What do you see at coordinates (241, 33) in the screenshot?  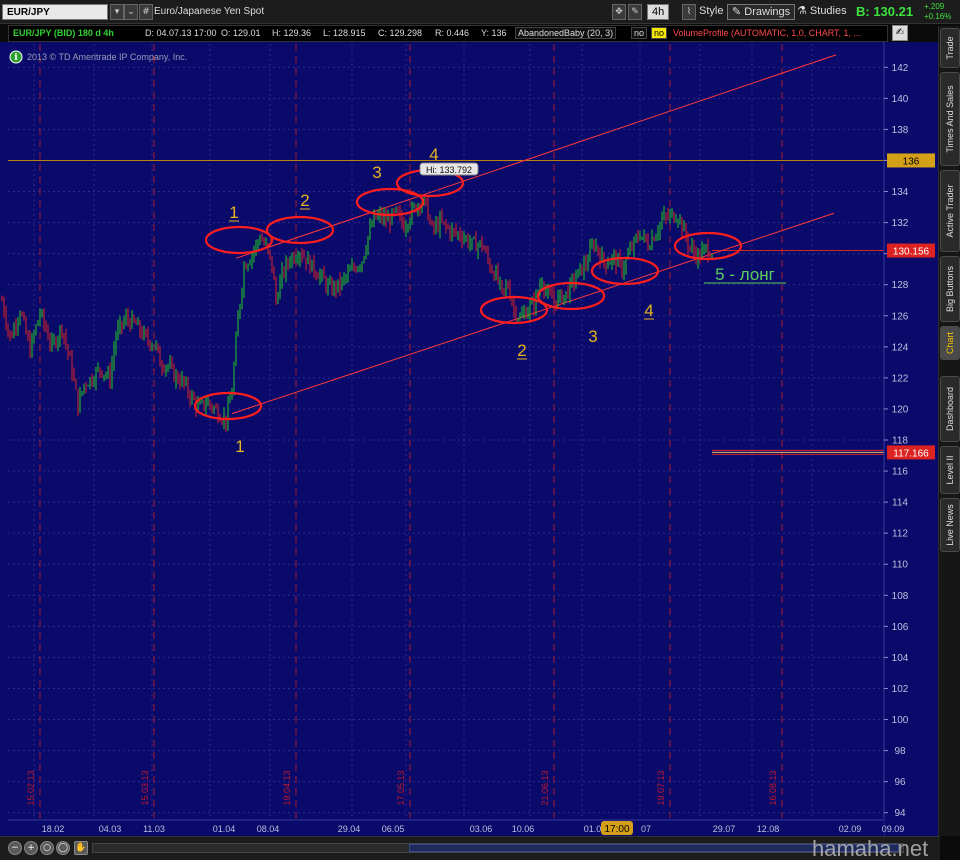 I see `info-open: O: 129.01` at bounding box center [241, 33].